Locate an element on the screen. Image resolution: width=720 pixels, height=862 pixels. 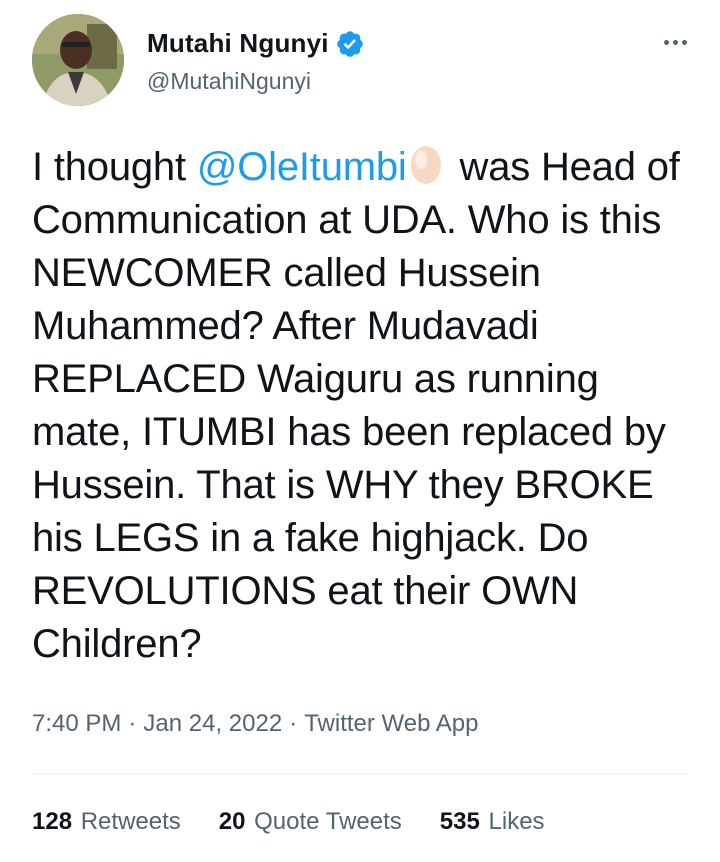
retweets-label: Retweets is located at coordinates (130, 821).